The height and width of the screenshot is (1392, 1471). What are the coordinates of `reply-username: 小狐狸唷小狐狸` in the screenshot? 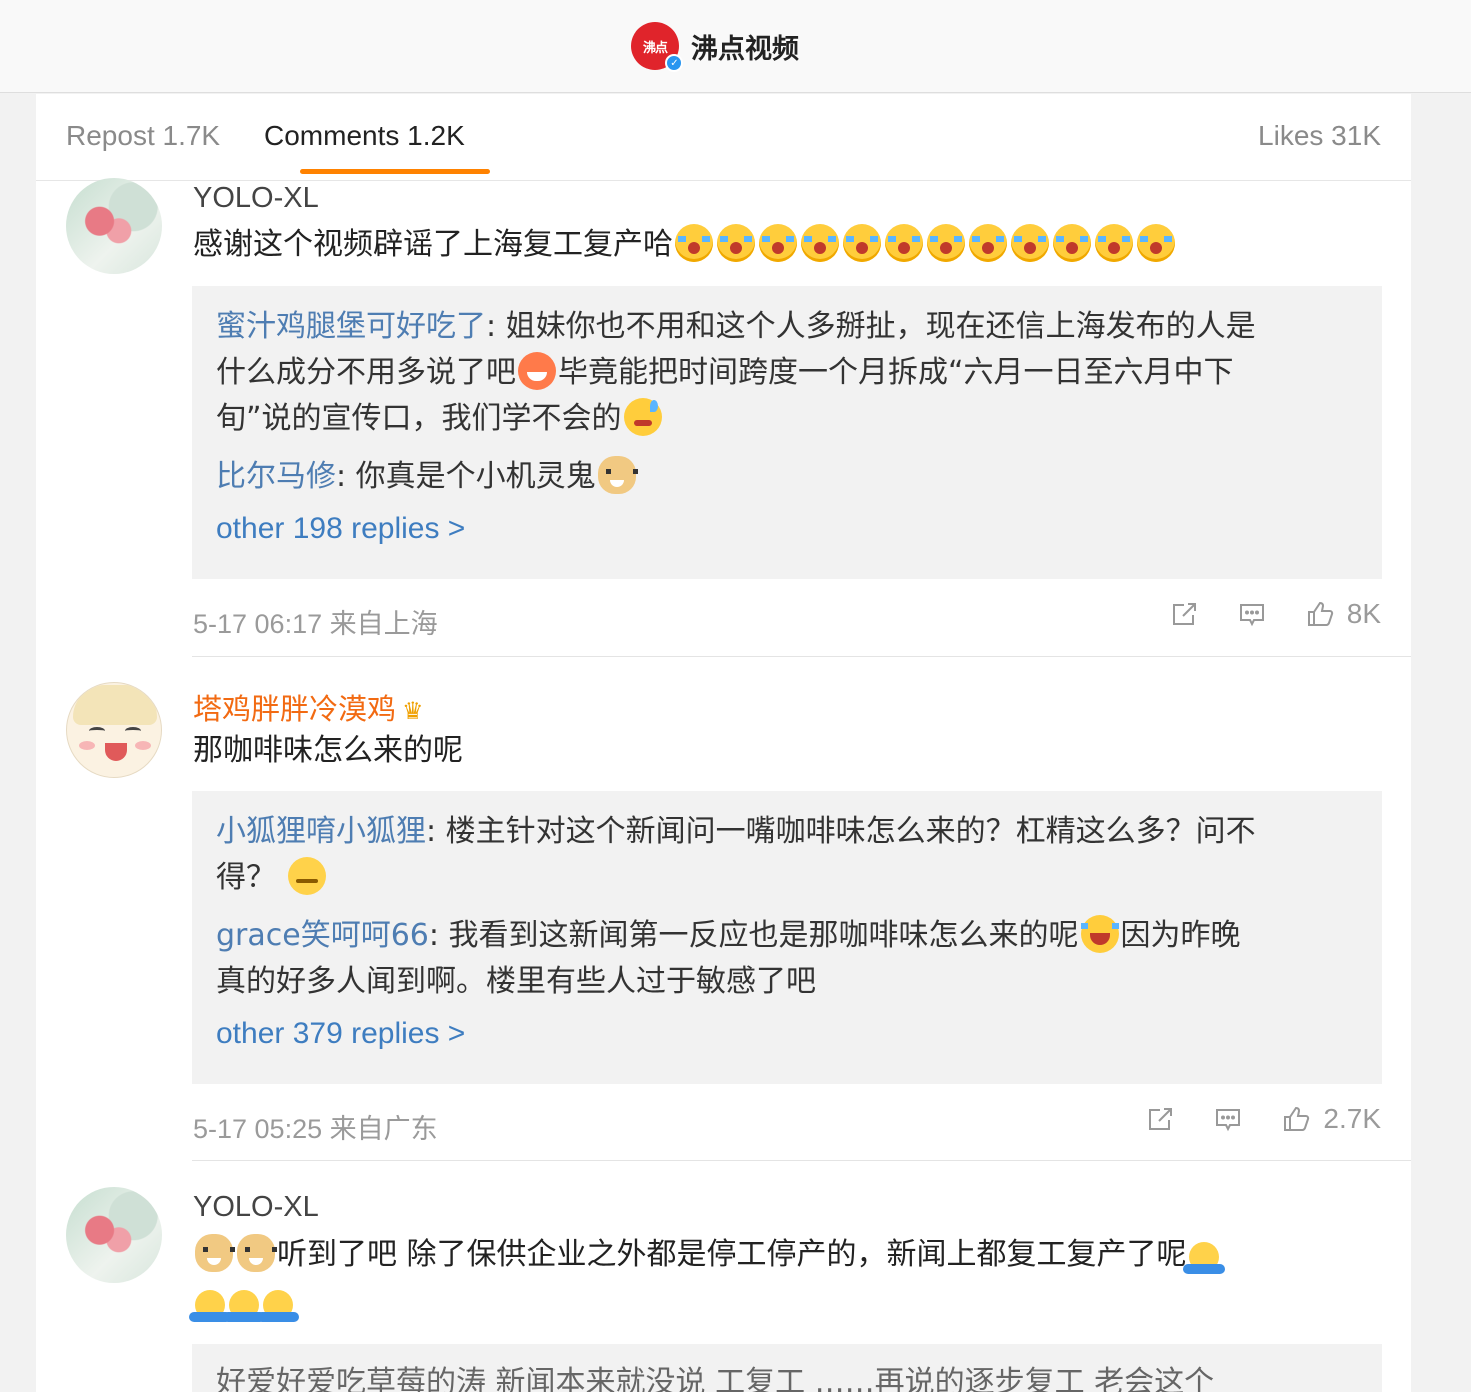 It's located at (321, 831).